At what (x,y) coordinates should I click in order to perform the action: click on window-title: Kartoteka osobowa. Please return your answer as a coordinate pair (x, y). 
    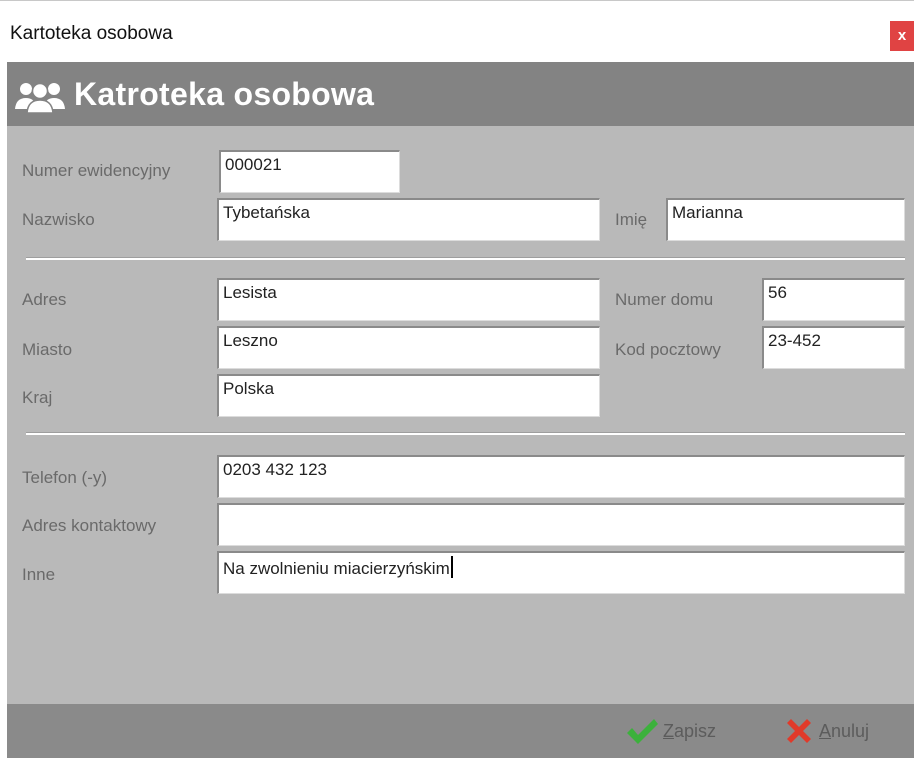
    Looking at the image, I should click on (91, 33).